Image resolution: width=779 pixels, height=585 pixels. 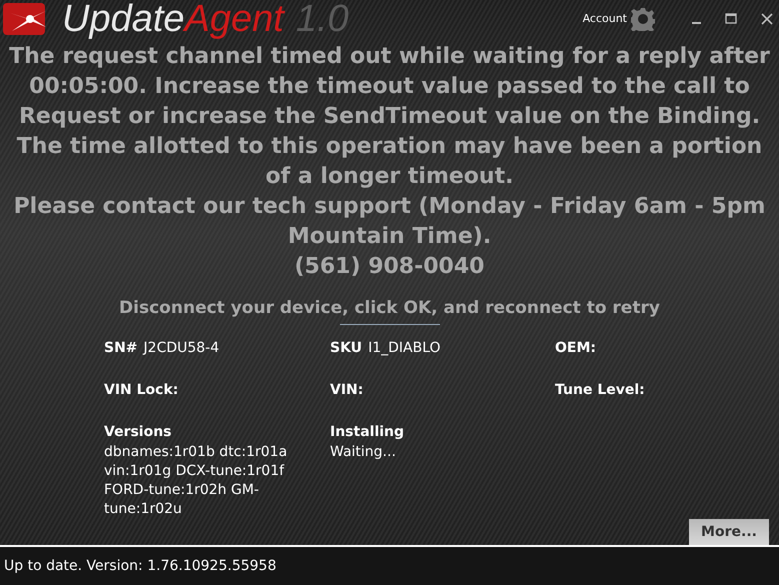 I want to click on logo-icon, so click(x=24, y=19).